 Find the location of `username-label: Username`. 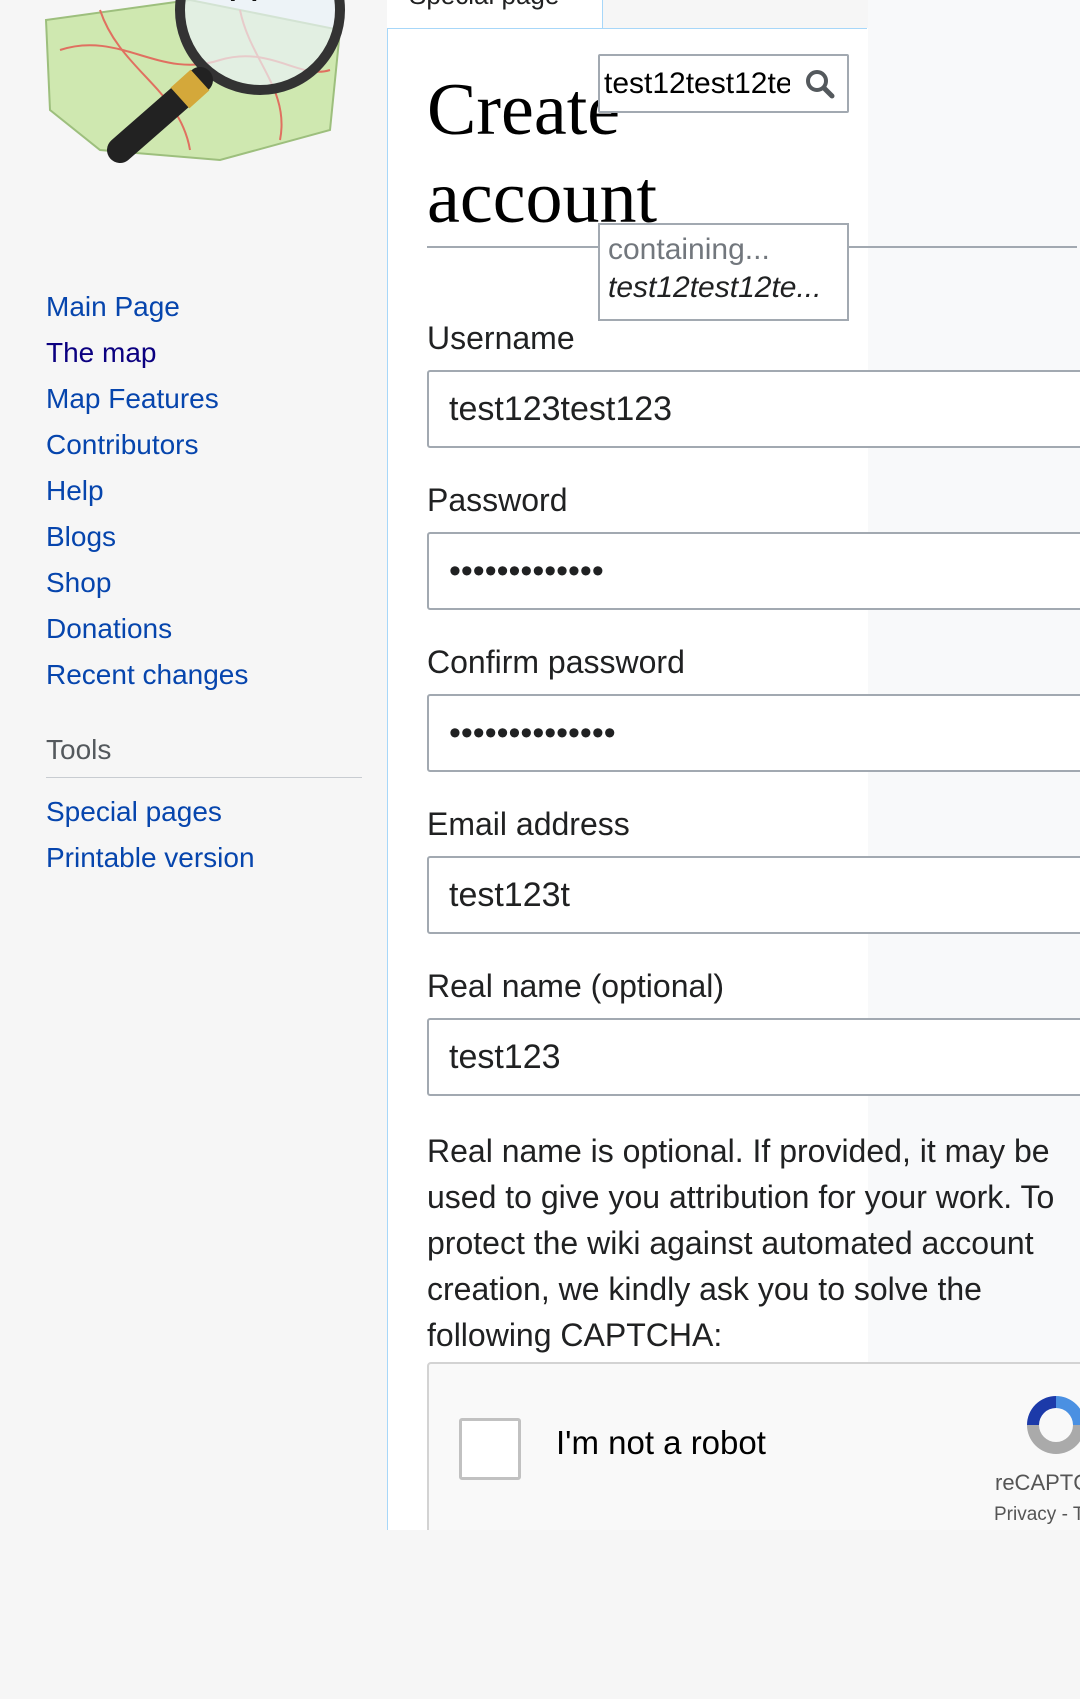

username-label: Username is located at coordinates (501, 338).